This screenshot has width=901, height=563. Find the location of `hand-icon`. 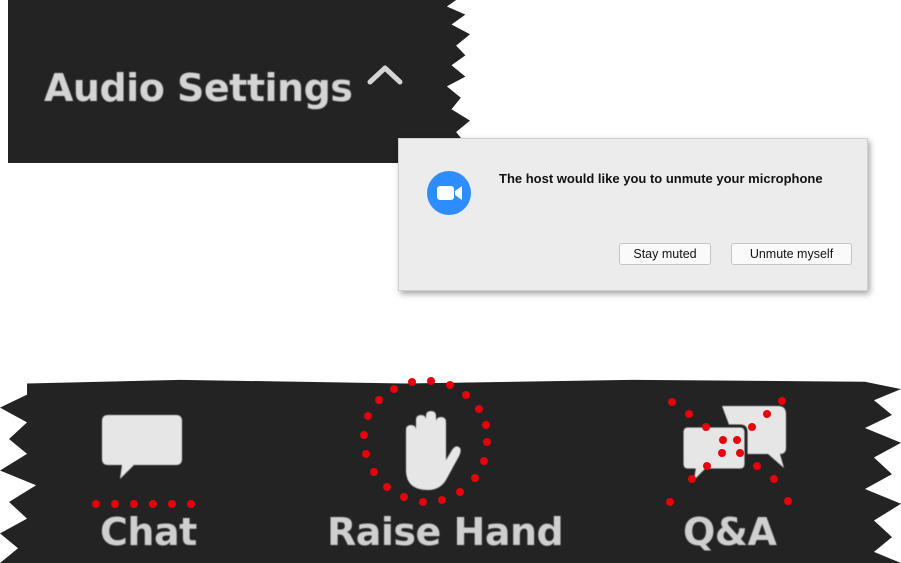

hand-icon is located at coordinates (429, 450).